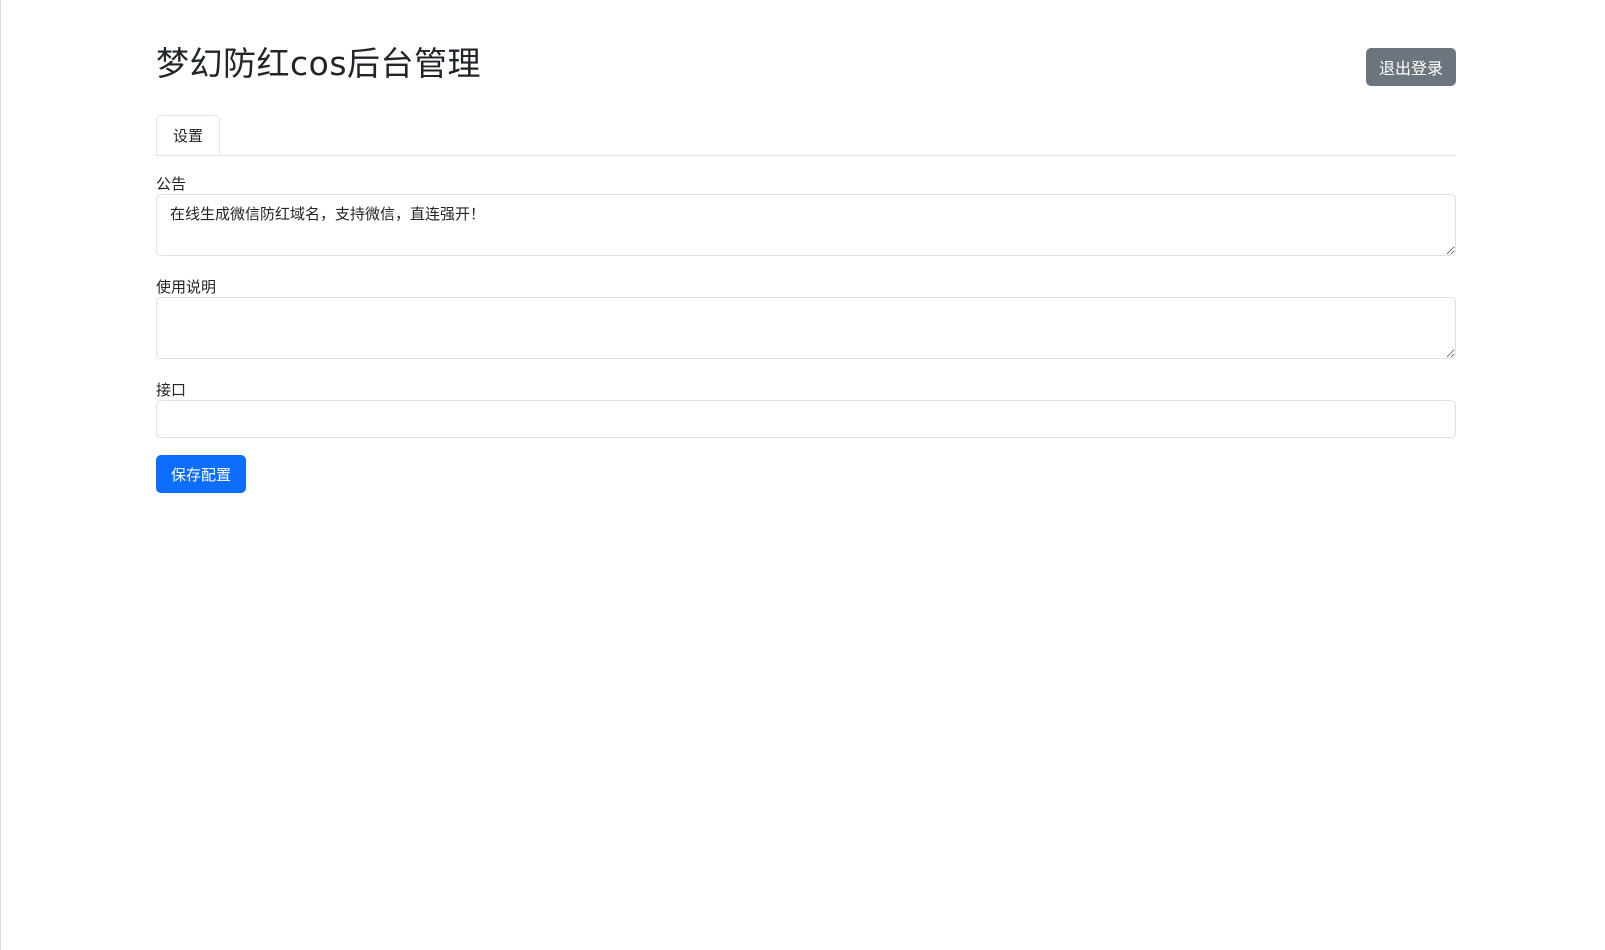  Describe the element at coordinates (806, 135) in the screenshot. I see `tab-bar: 设置` at that location.